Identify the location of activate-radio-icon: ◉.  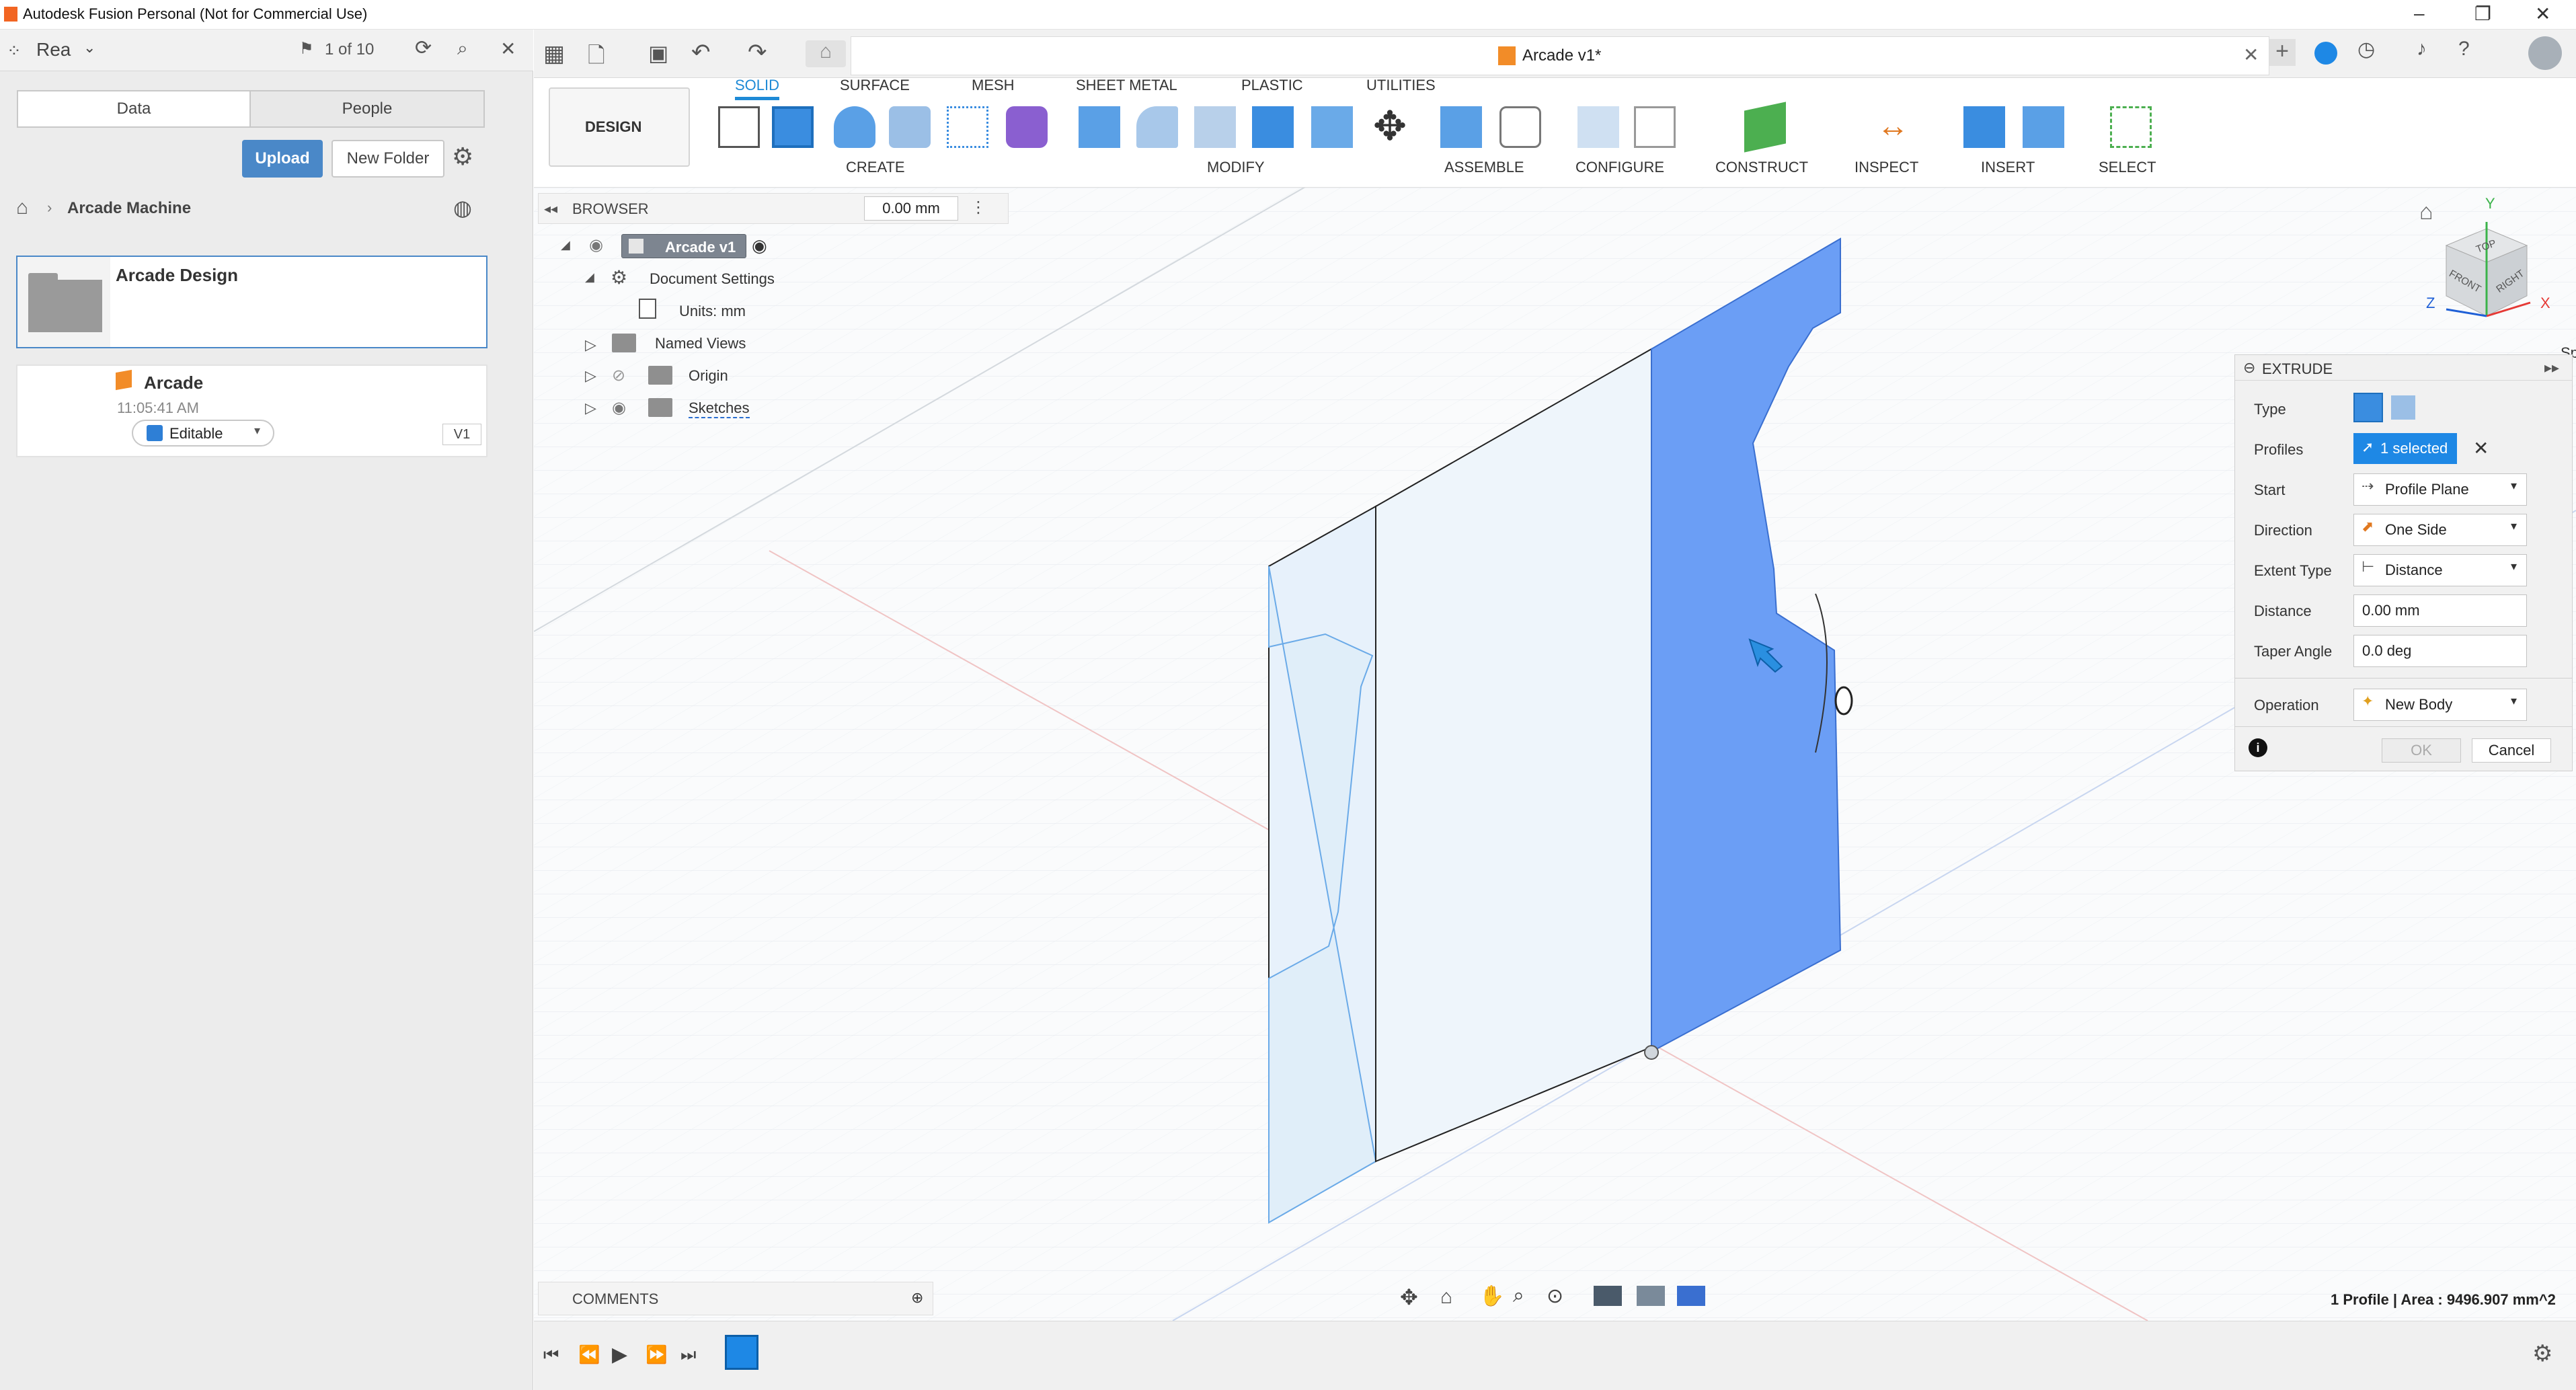
(760, 245).